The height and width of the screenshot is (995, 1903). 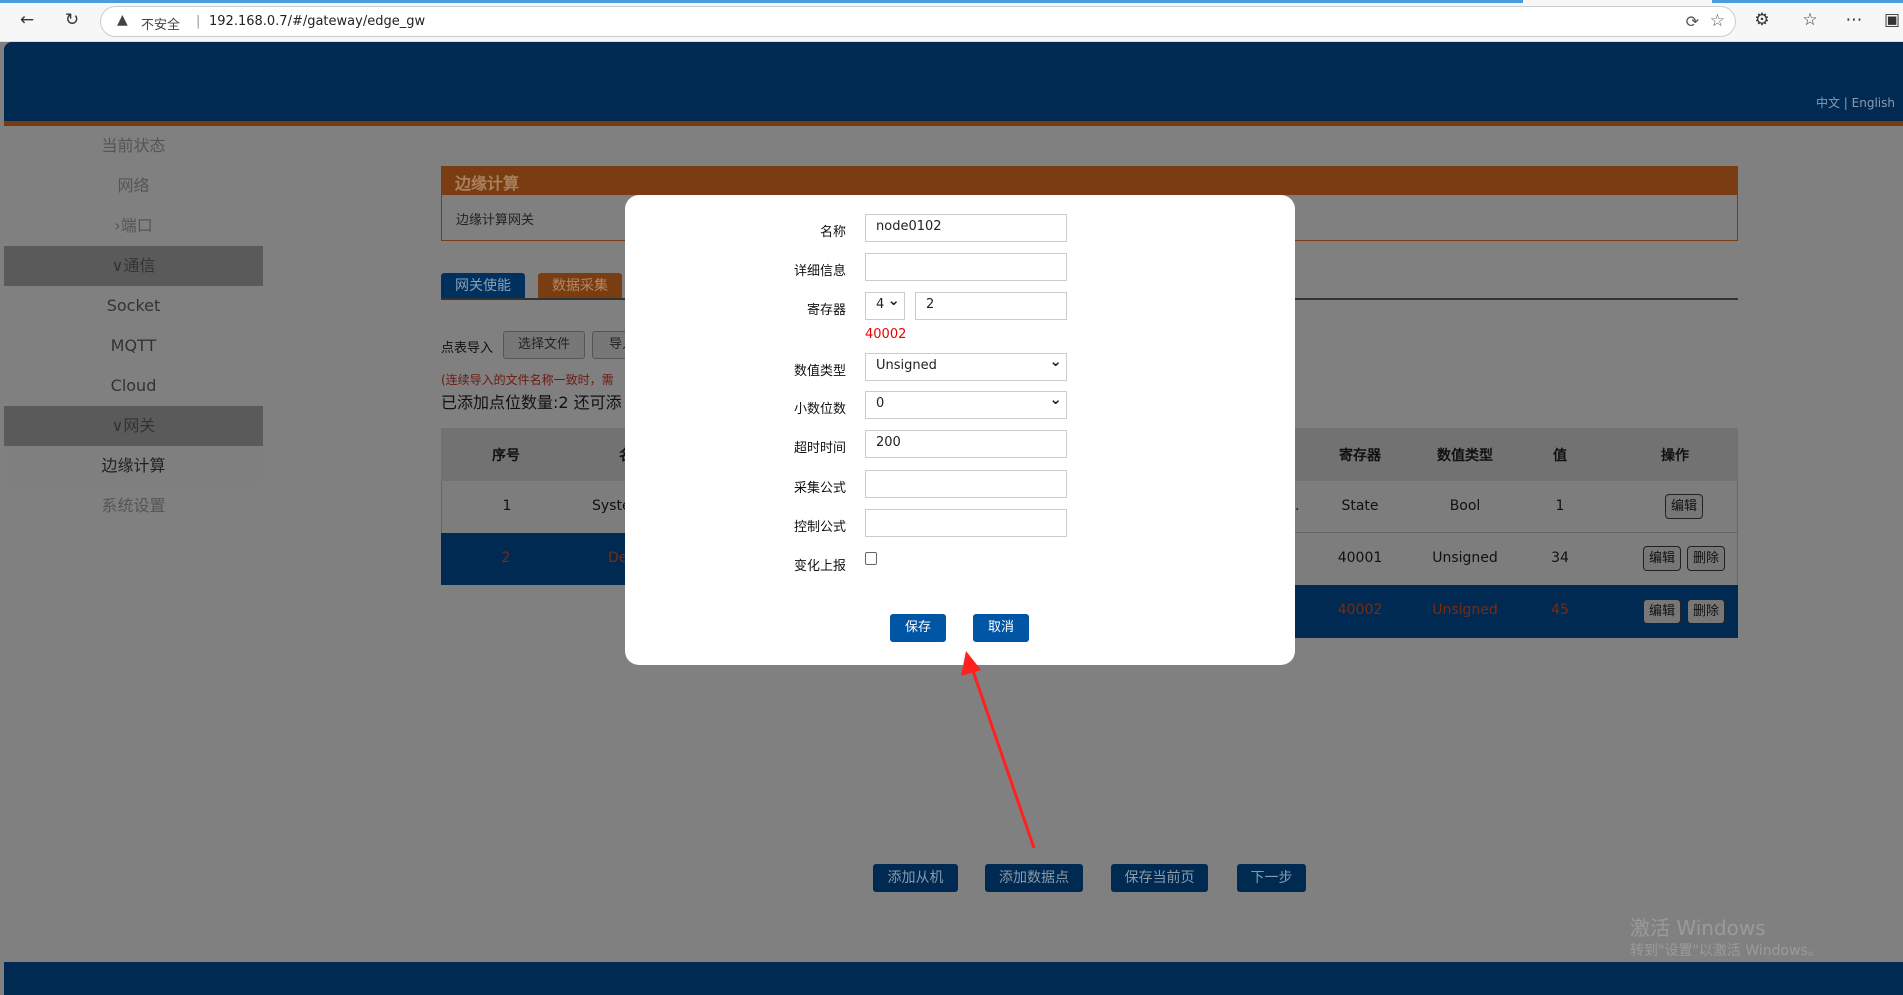 I want to click on windows-watermark: 激活 Windows, so click(x=1698, y=928).